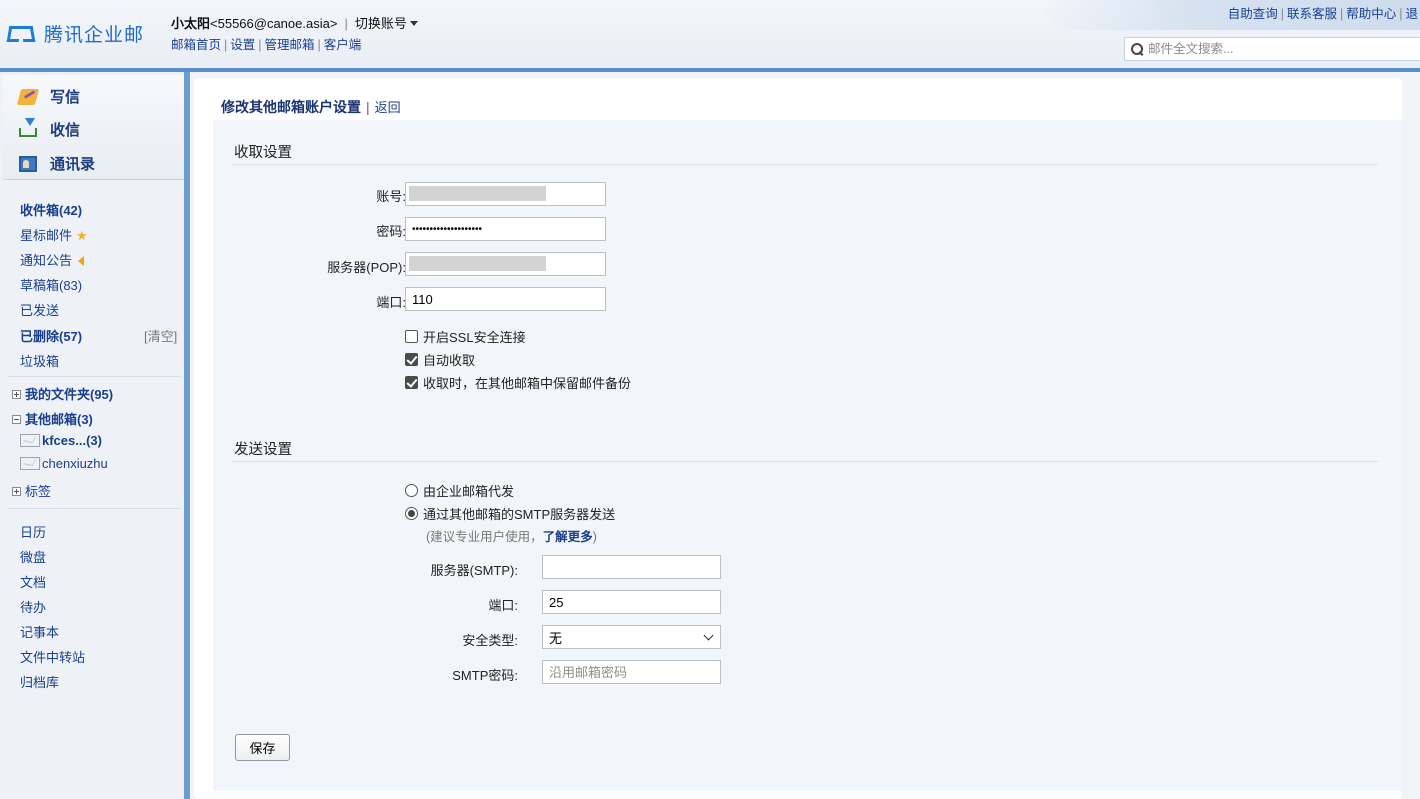  I want to click on smtp-hint: (建议专业用户使用，了解更多), so click(511, 537).